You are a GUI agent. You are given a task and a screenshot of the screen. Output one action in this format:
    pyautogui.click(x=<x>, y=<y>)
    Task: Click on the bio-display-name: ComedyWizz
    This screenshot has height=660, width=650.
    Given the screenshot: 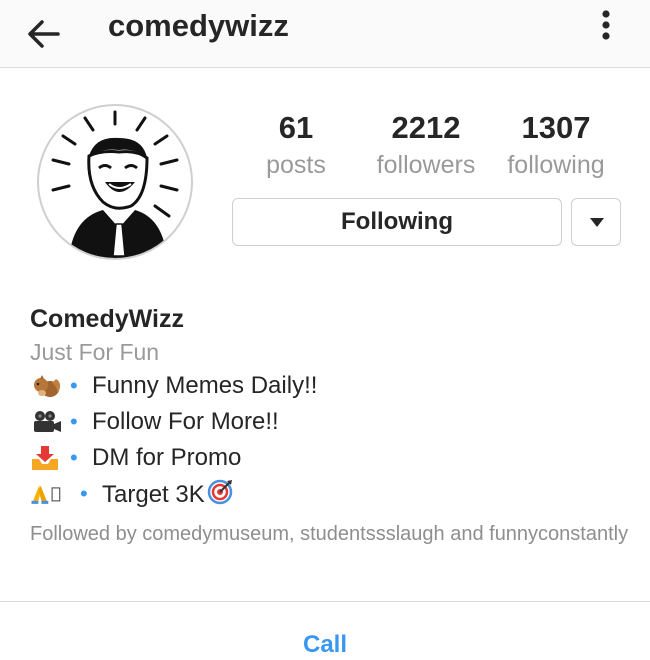 What is the action you would take?
    pyautogui.click(x=107, y=319)
    